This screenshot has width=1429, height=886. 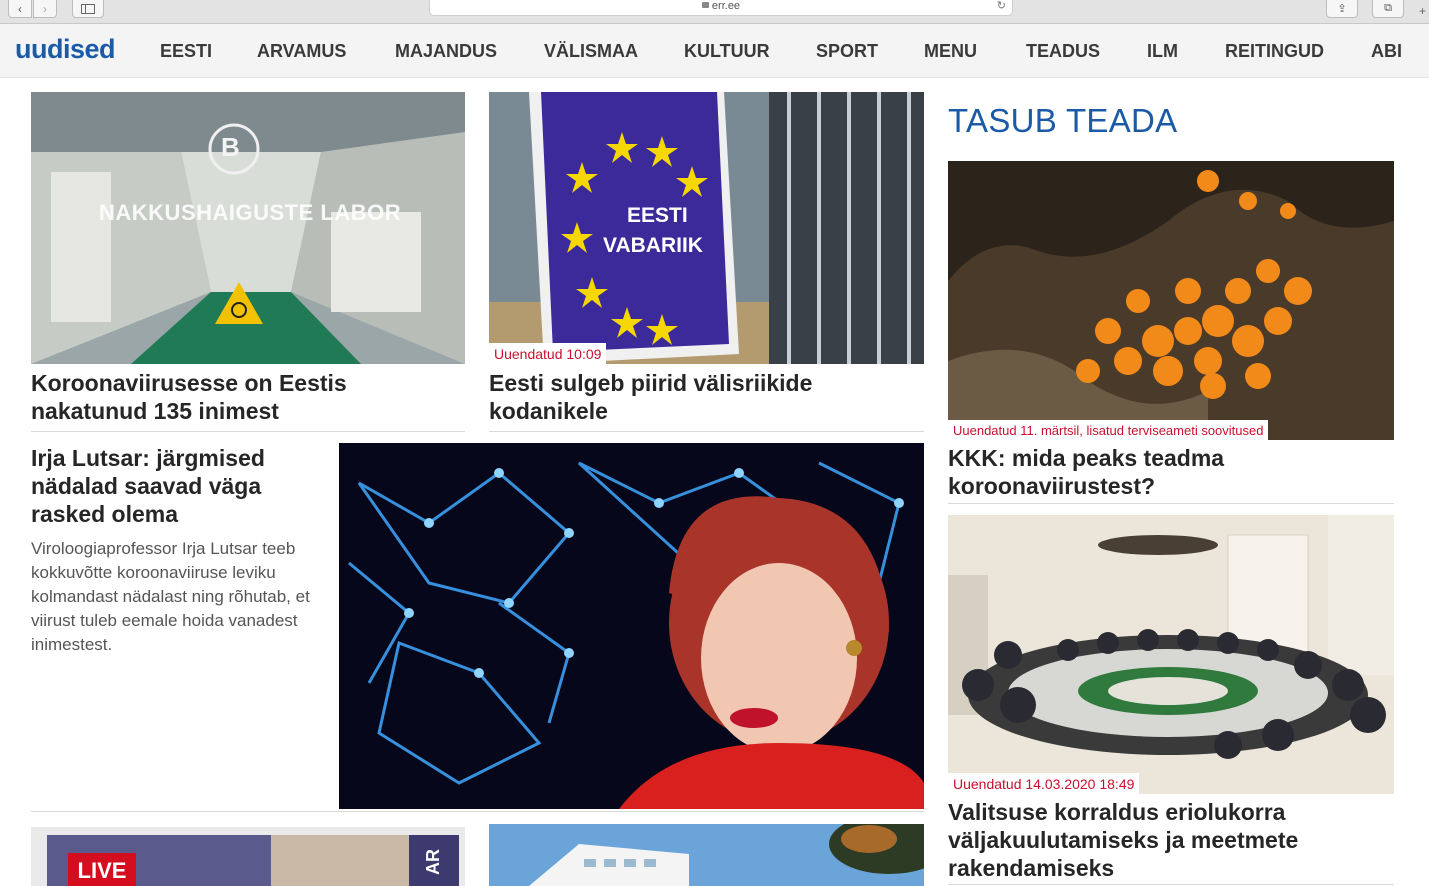 What do you see at coordinates (248, 856) in the screenshot?
I see `live-image: LIVE AR` at bounding box center [248, 856].